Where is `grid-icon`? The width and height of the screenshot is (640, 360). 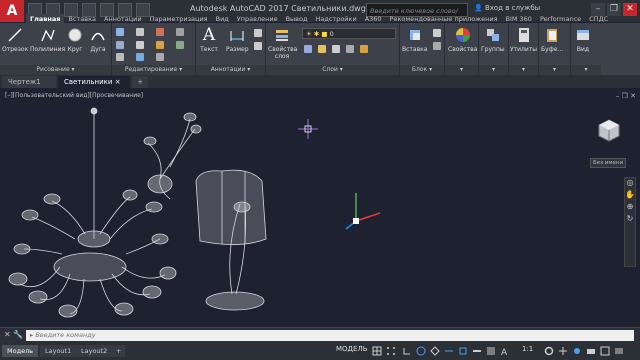 grid-icon is located at coordinates (377, 351).